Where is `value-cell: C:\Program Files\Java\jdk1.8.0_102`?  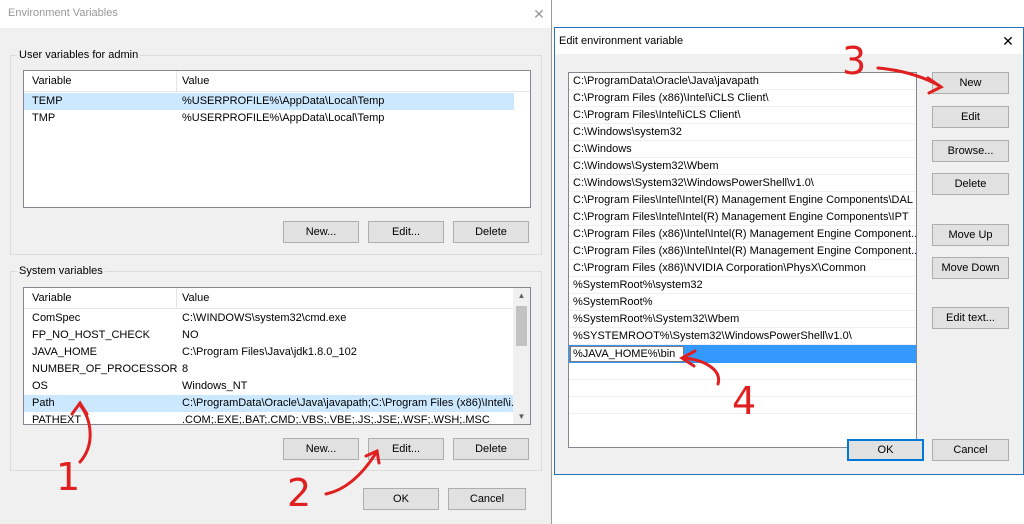 value-cell: C:\Program Files\Java\jdk1.8.0_102 is located at coordinates (269, 352).